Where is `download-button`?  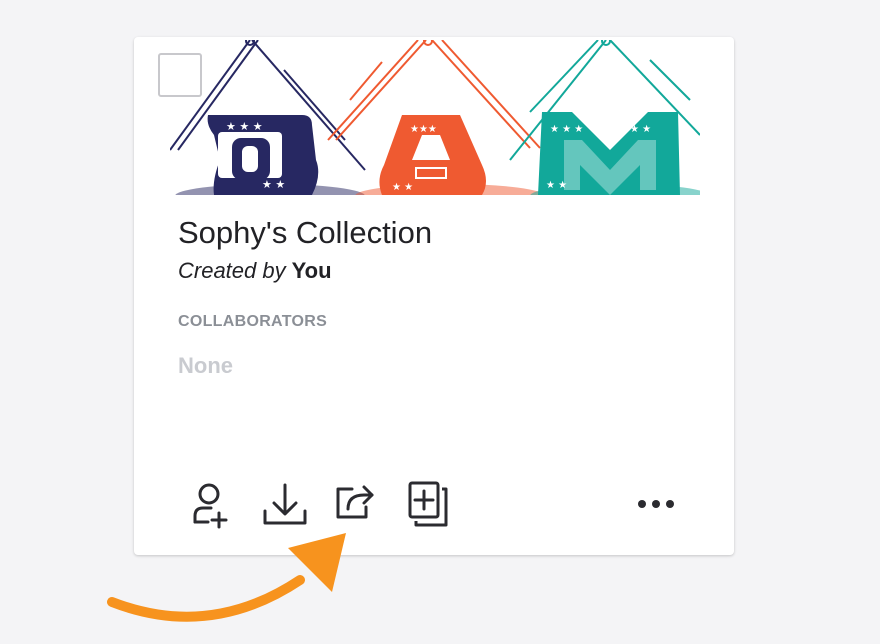
download-button is located at coordinates (285, 503).